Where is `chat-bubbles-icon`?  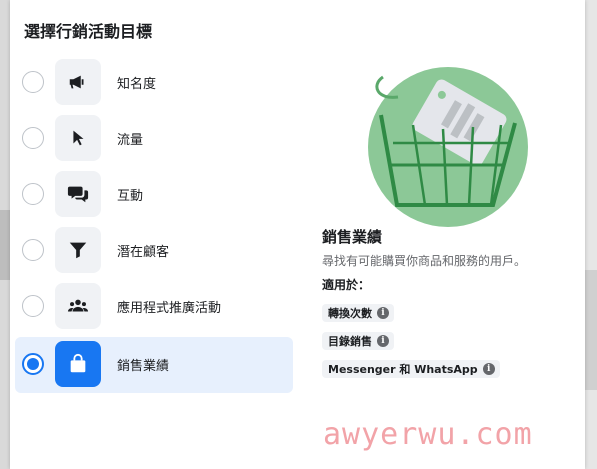 chat-bubbles-icon is located at coordinates (78, 194).